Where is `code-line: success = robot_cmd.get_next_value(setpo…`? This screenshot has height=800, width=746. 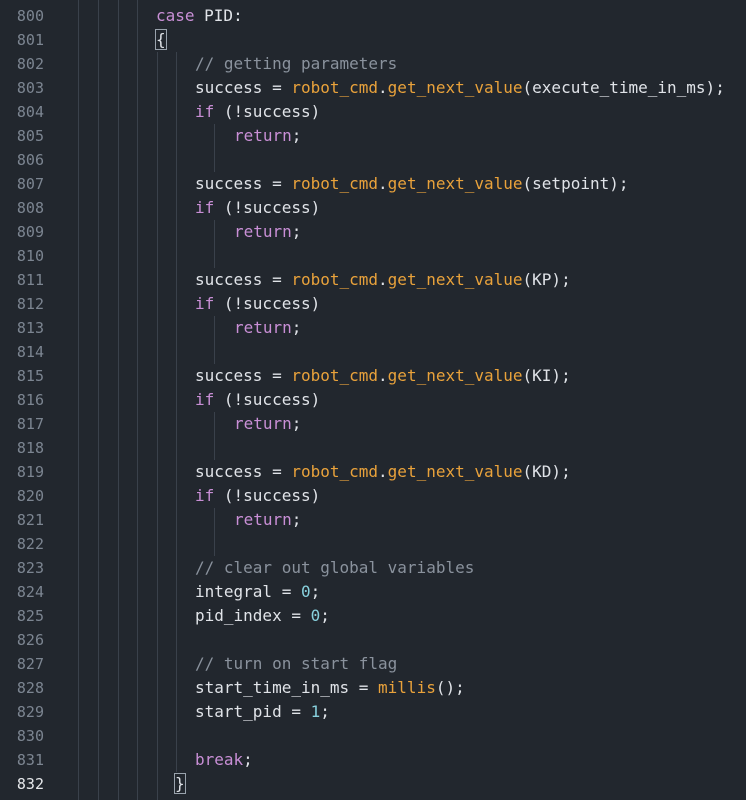 code-line: success = robot_cmd.get_next_value(setpo… is located at coordinates (412, 184).